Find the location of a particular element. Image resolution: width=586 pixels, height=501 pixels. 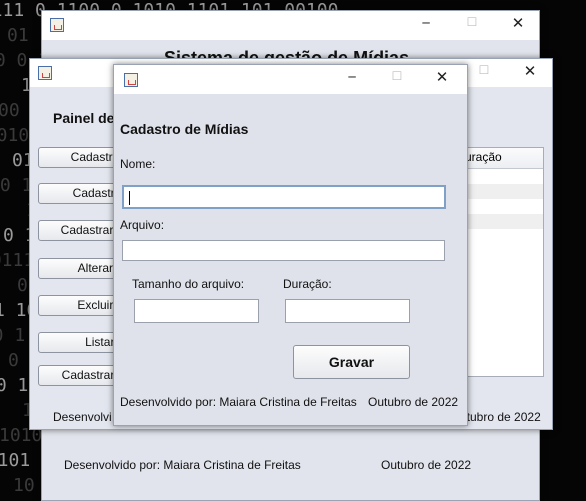

gravar-button: Gravar is located at coordinates (351, 362).